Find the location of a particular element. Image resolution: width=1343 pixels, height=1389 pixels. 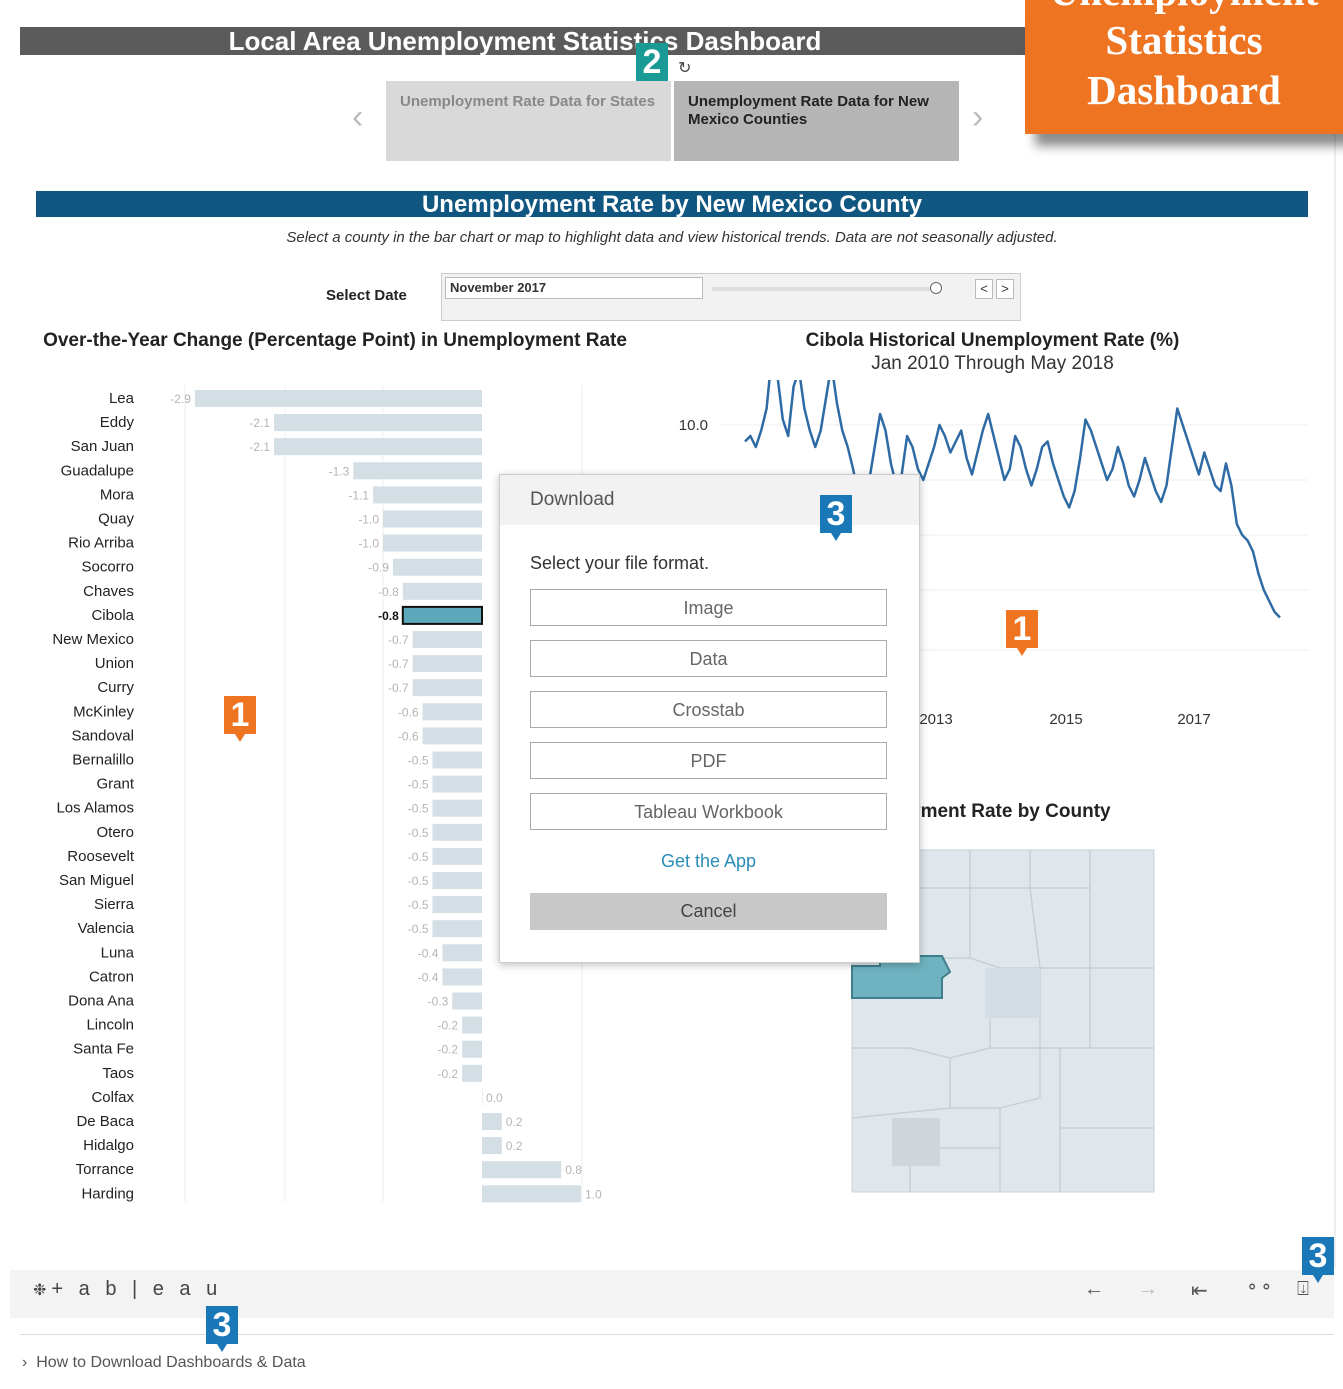

section-title: Unemployment Rate by New Mexico County is located at coordinates (672, 204).